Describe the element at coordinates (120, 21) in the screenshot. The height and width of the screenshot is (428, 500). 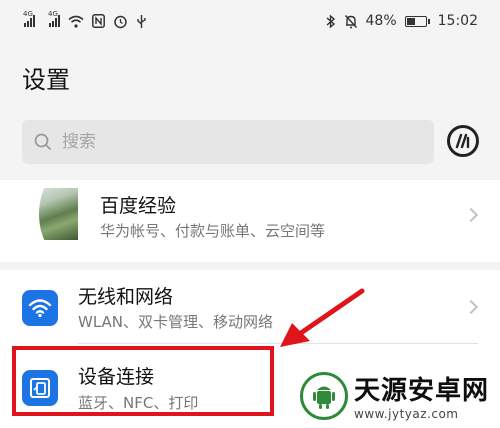
I see `alarm-icon` at that location.